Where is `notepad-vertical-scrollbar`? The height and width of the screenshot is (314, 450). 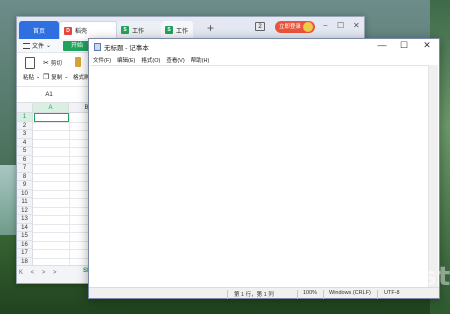
notepad-vertical-scrollbar is located at coordinates (433, 177).